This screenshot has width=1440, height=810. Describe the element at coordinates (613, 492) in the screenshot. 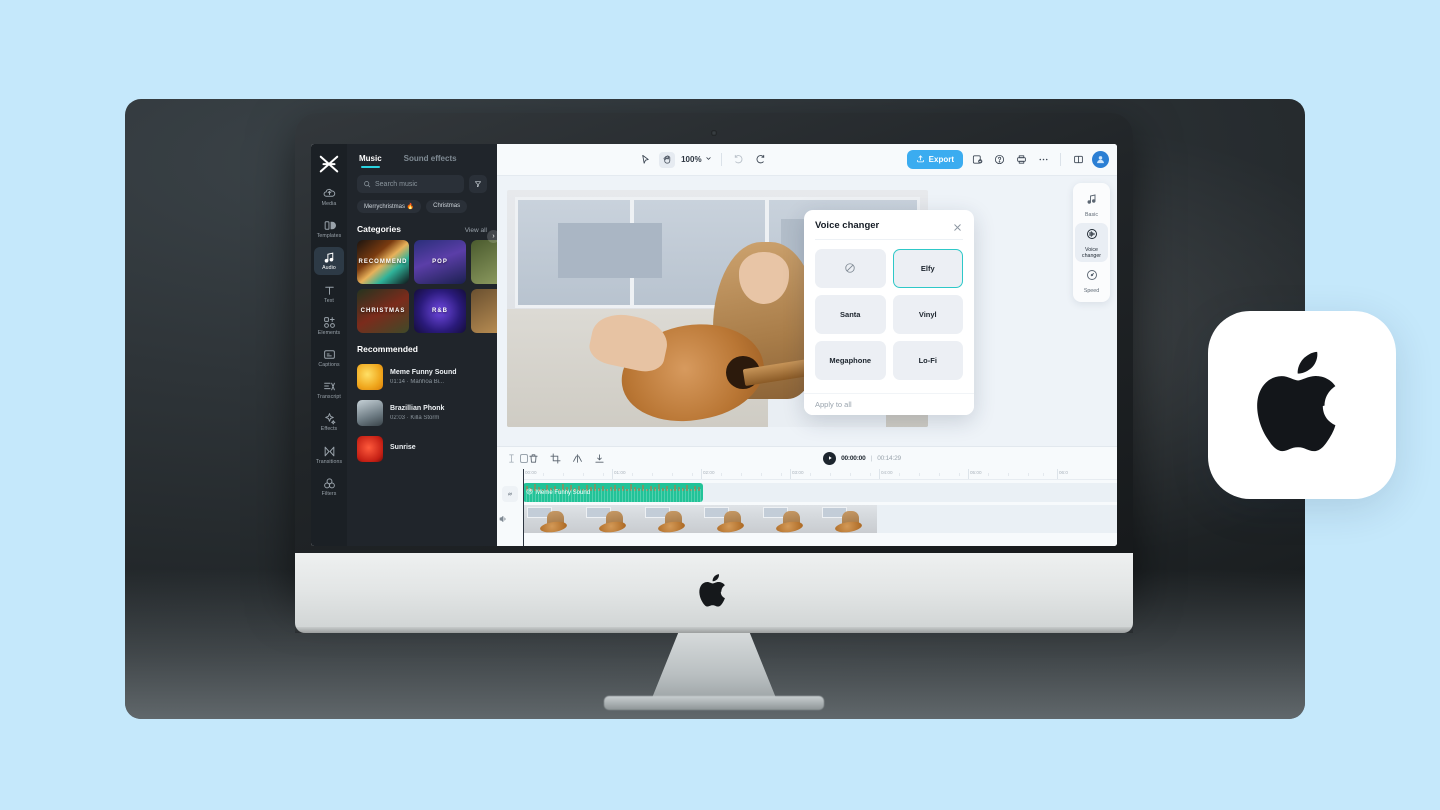

I see `audio-clip: Meme Funny Sound` at that location.